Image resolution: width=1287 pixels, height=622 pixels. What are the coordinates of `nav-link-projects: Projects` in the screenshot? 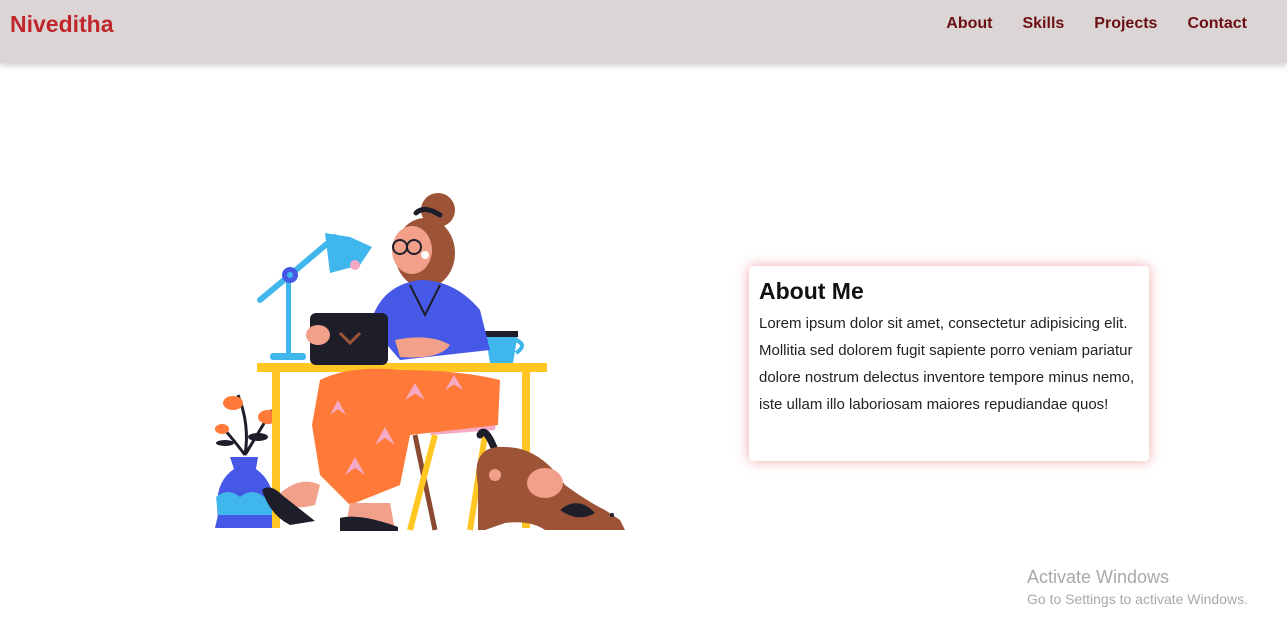 It's located at (1125, 24).